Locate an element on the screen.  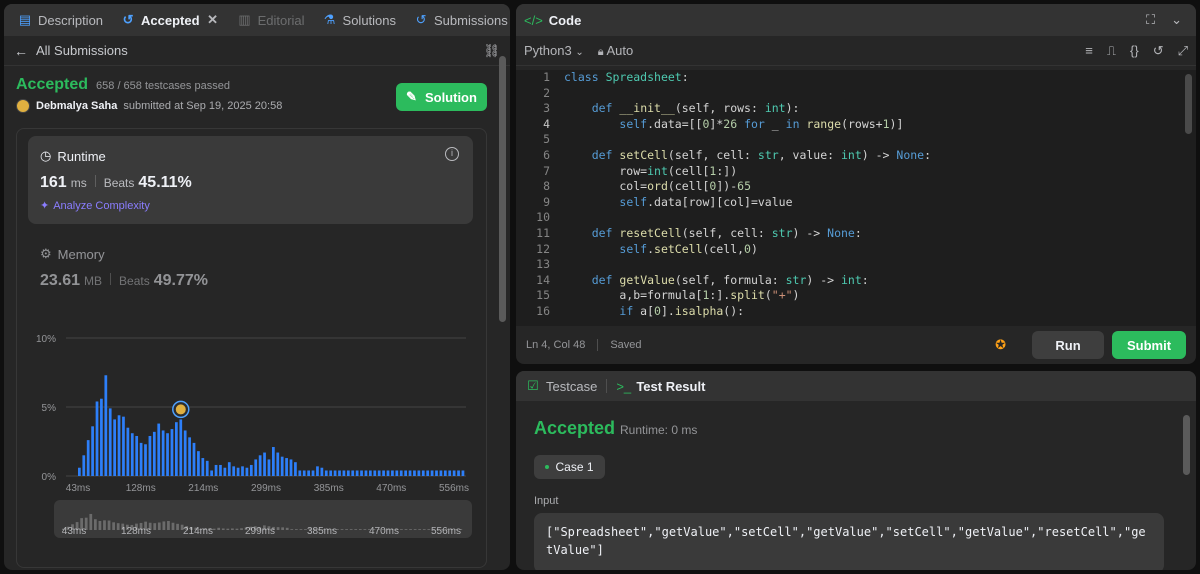
tab-description: ▤ Description is located at coordinates (60, 20).